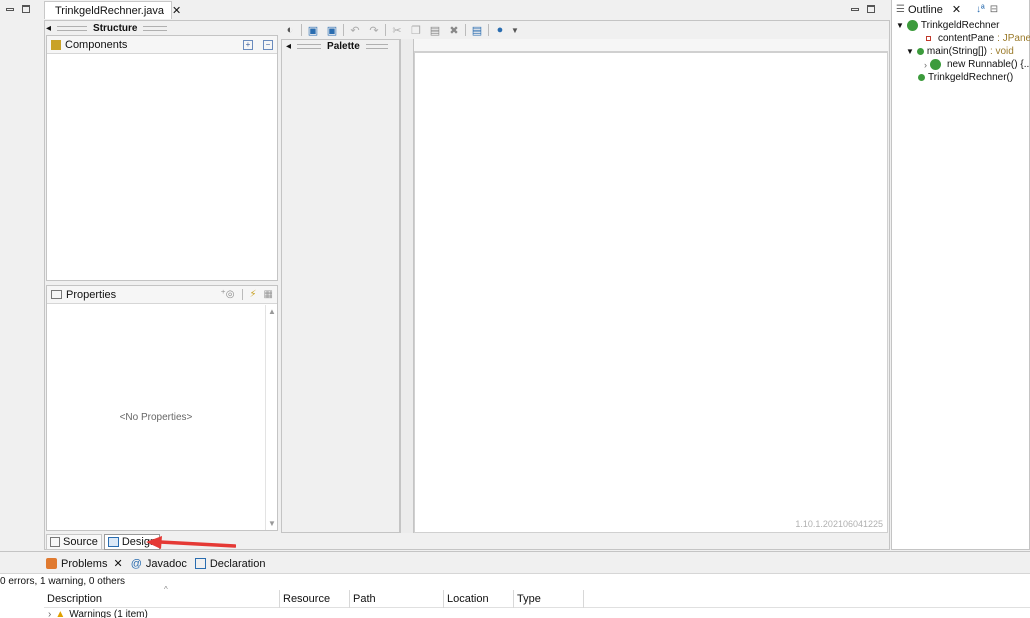  What do you see at coordinates (928, 38) in the screenshot?
I see `field-icon` at bounding box center [928, 38].